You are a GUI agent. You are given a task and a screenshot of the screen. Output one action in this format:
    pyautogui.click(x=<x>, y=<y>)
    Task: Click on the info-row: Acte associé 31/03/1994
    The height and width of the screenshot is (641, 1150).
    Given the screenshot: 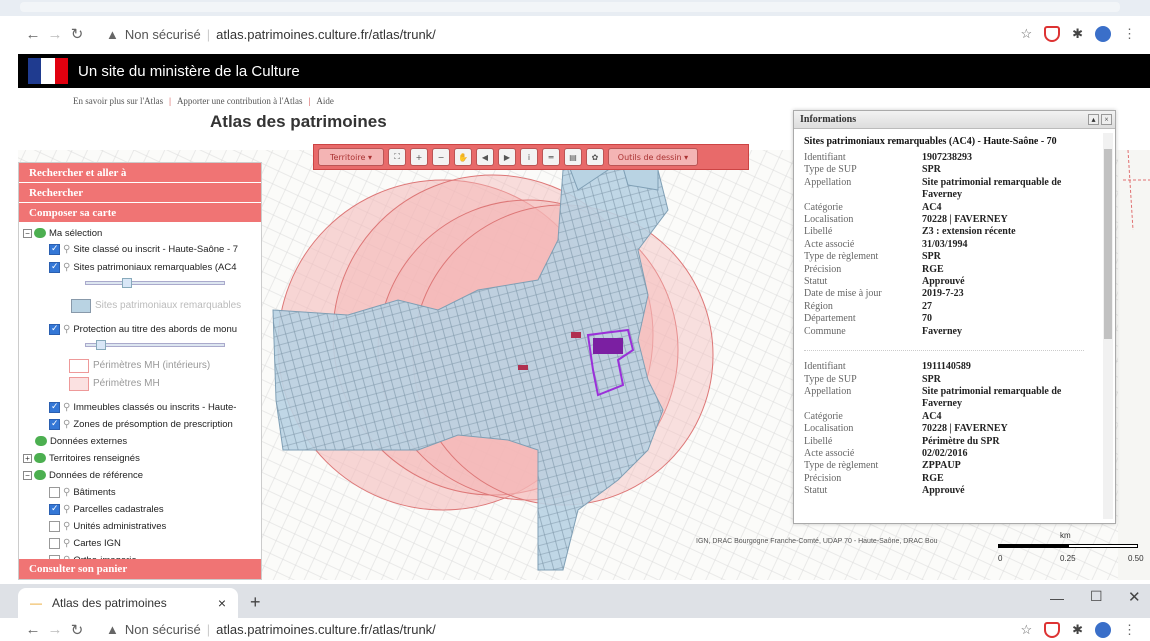 What is the action you would take?
    pyautogui.click(x=951, y=245)
    